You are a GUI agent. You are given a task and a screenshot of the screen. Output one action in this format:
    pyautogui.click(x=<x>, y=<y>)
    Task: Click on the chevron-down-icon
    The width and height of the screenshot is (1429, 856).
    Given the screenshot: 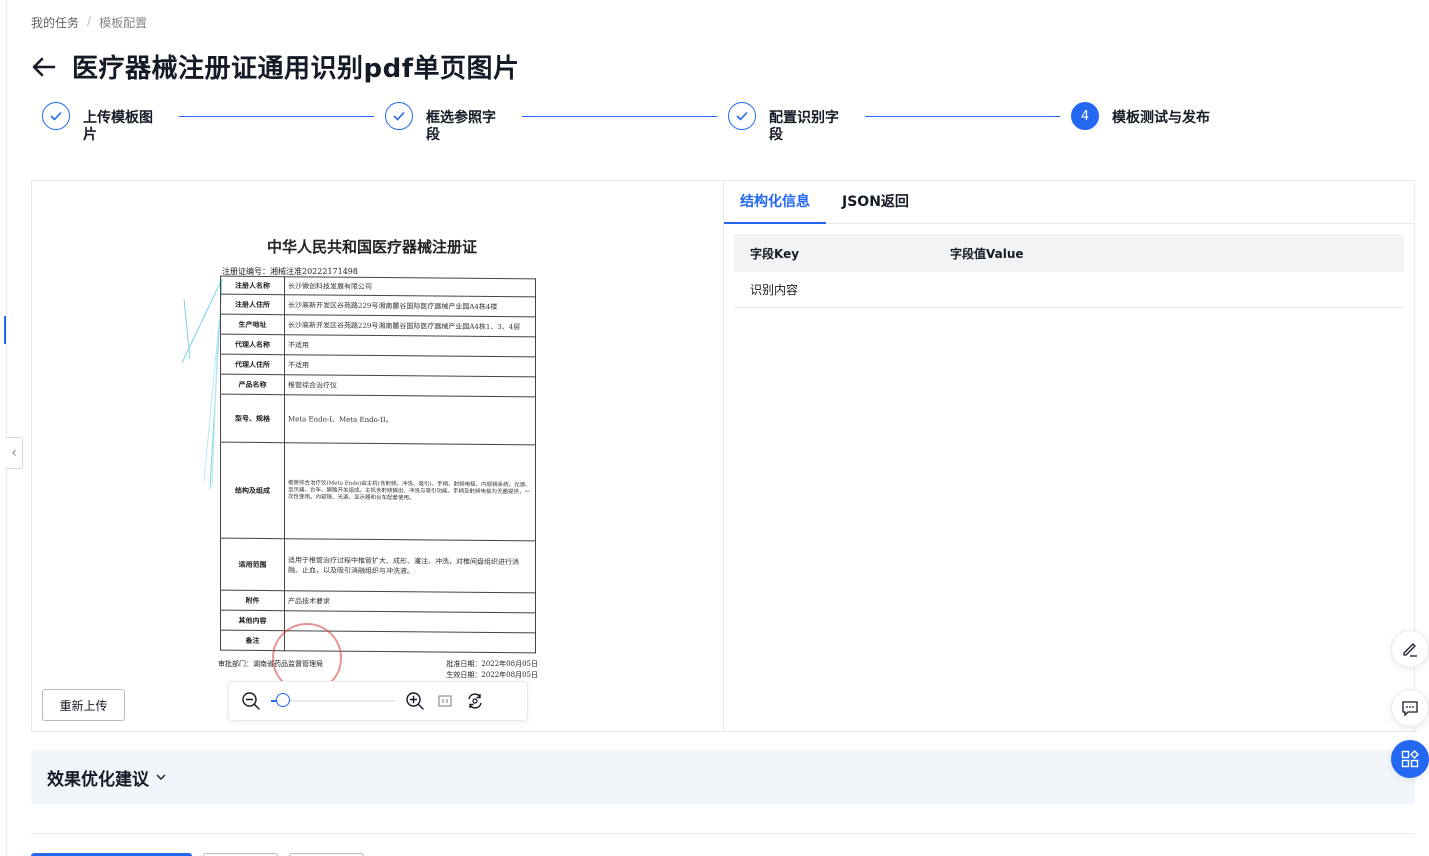 What is the action you would take?
    pyautogui.click(x=161, y=777)
    